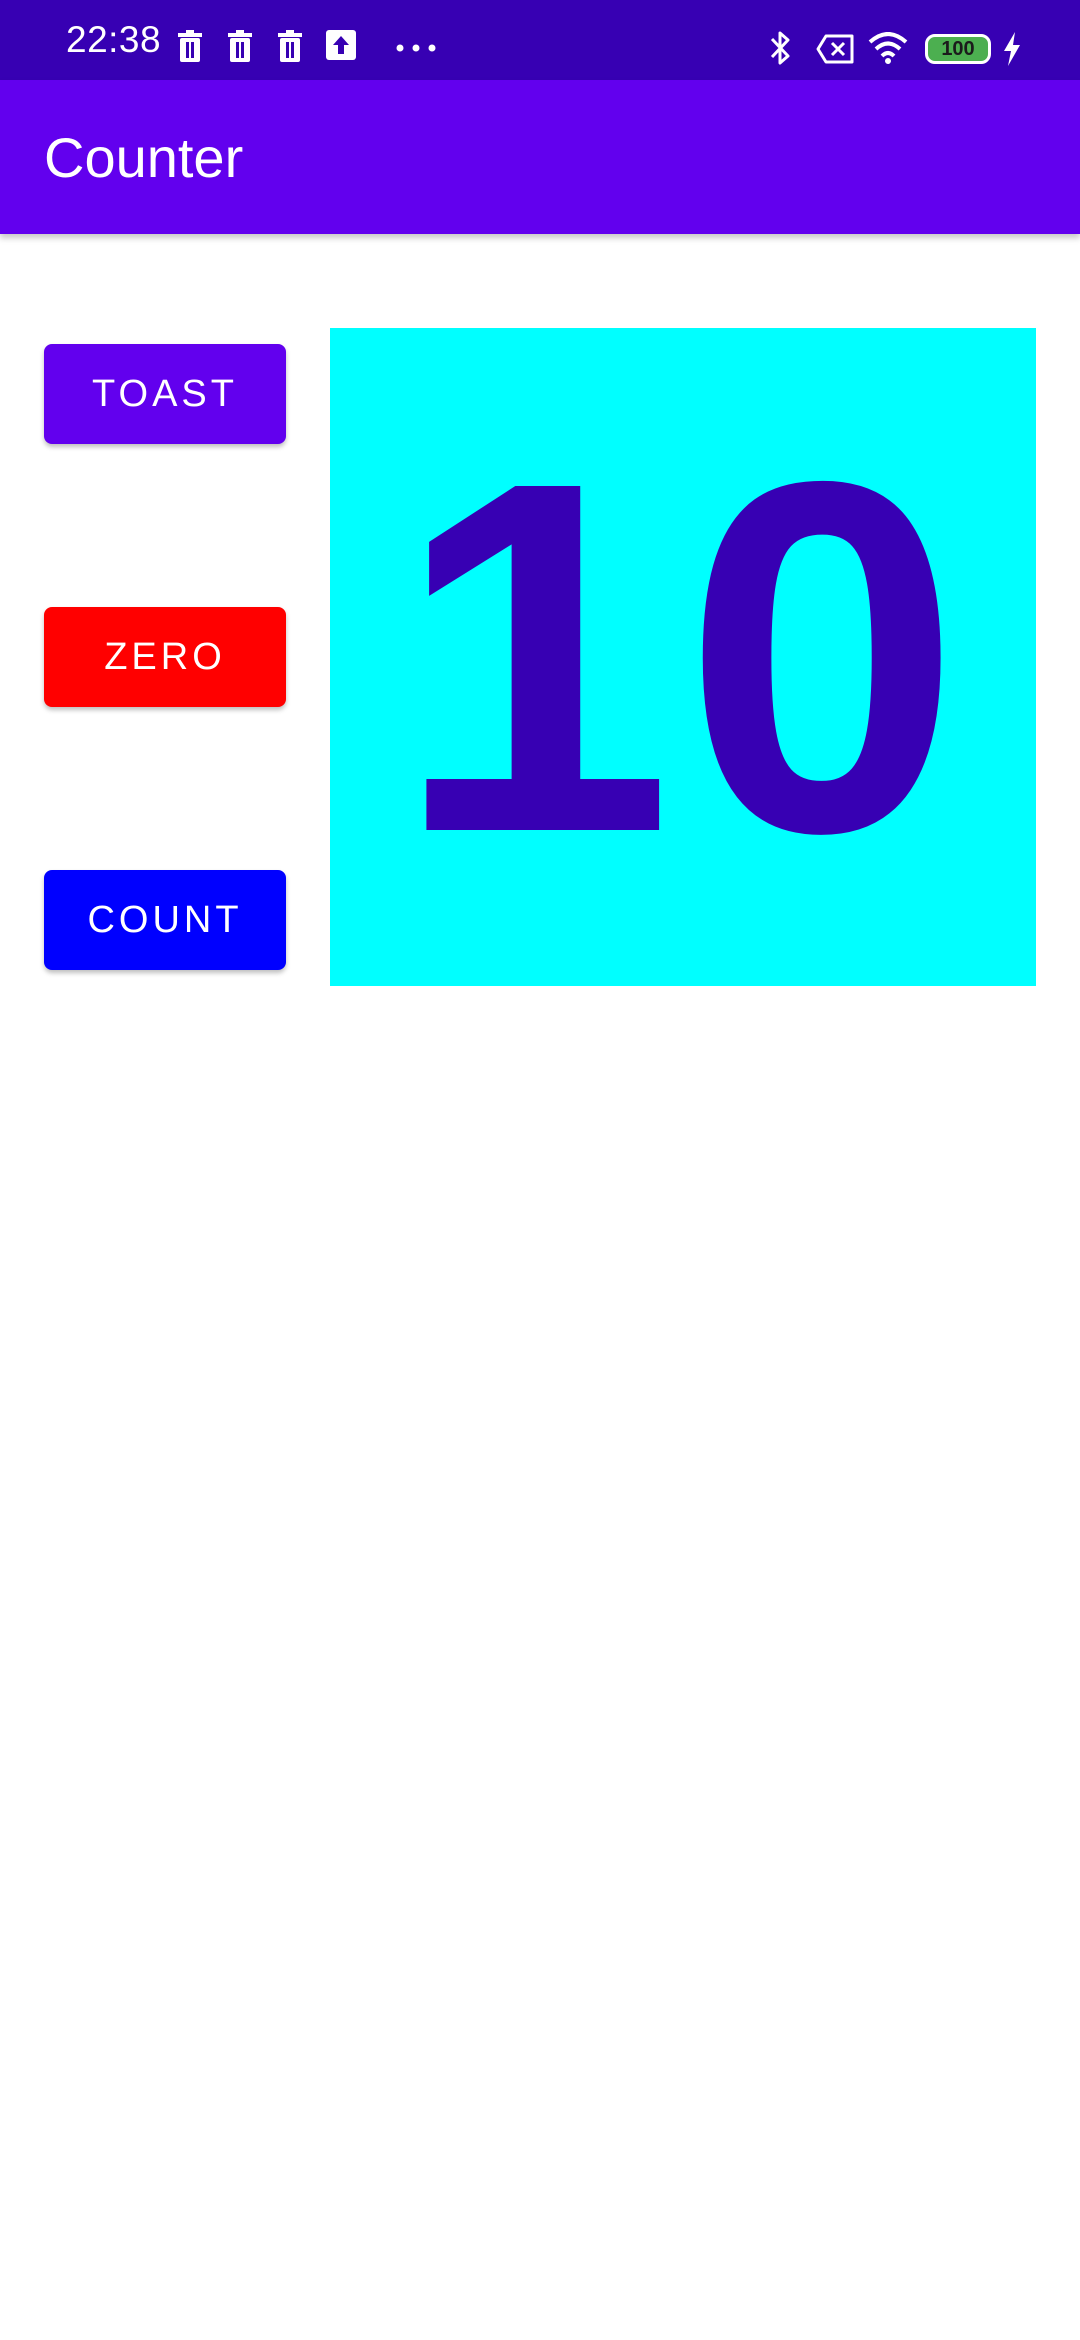 The width and height of the screenshot is (1080, 2340). I want to click on counter-value: 10, so click(683, 656).